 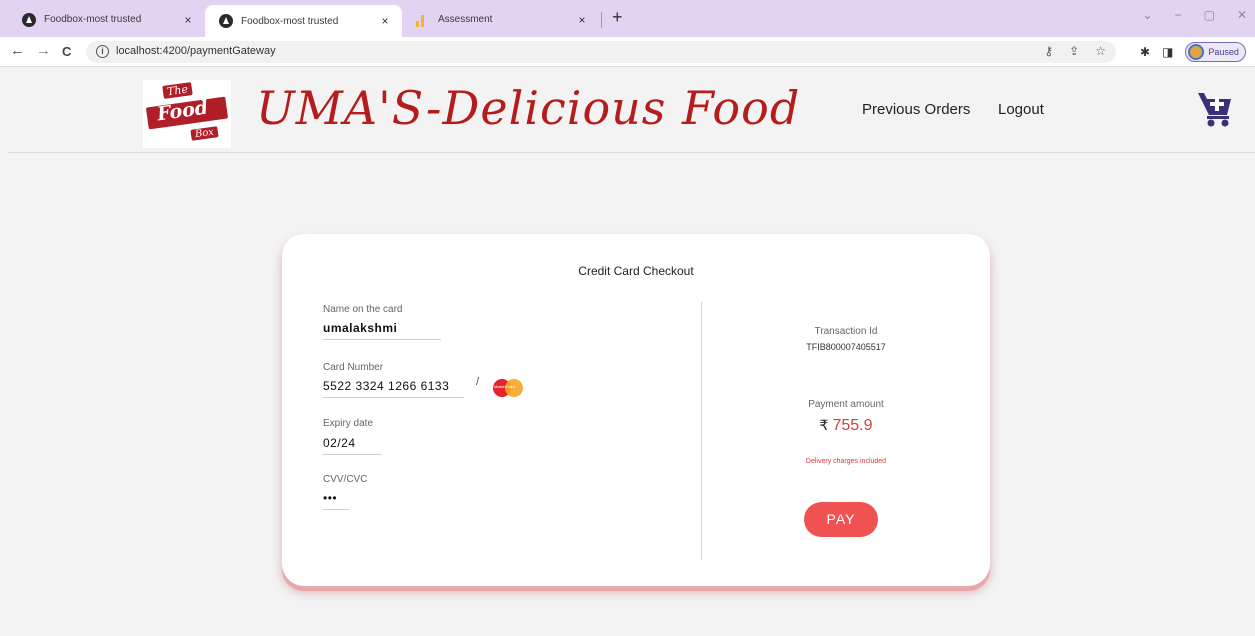 What do you see at coordinates (1215, 108) in the screenshot?
I see `cart-plus-icon` at bounding box center [1215, 108].